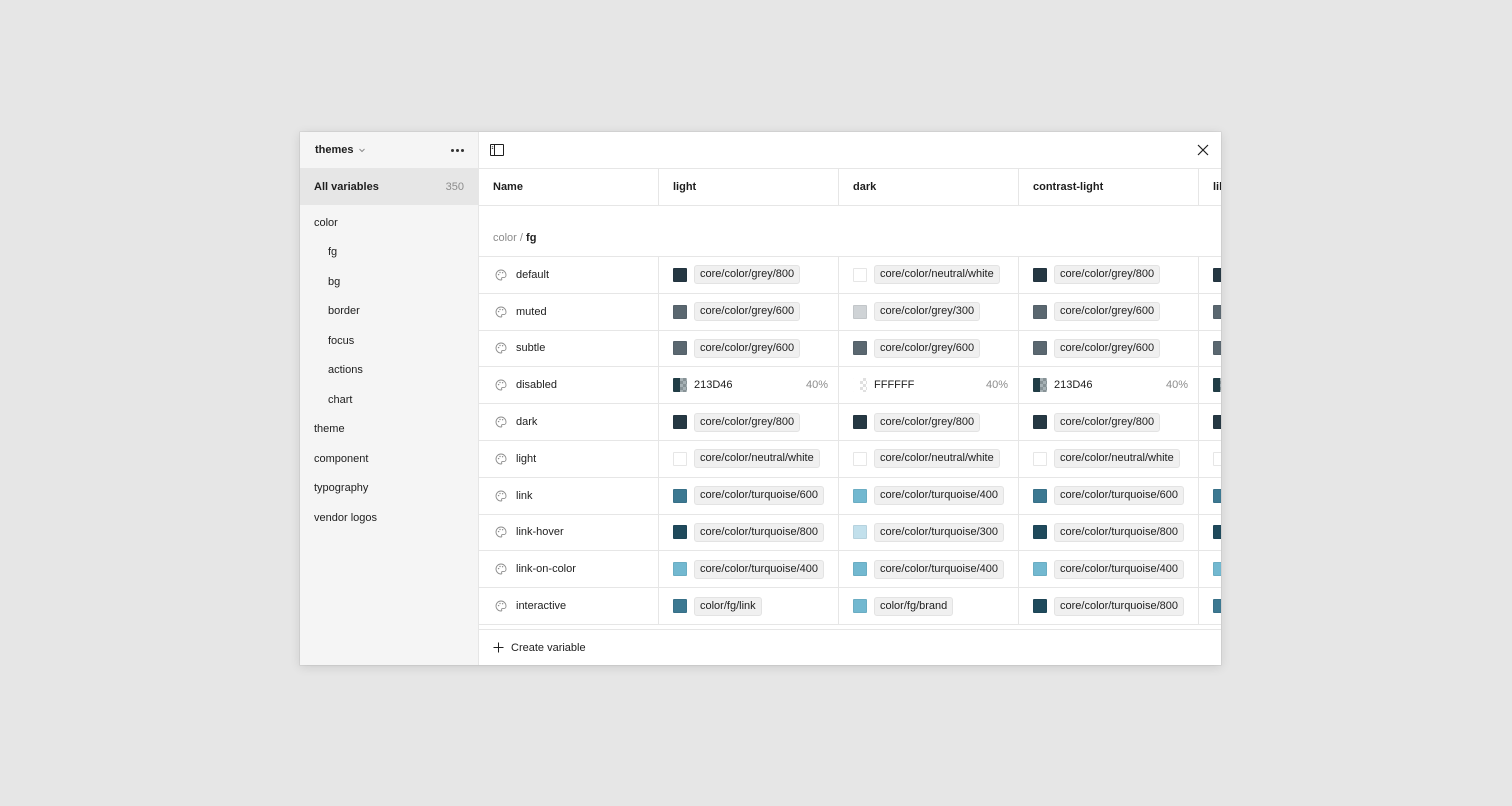  What do you see at coordinates (389, 312) in the screenshot?
I see `sidebar-group-border: border` at bounding box center [389, 312].